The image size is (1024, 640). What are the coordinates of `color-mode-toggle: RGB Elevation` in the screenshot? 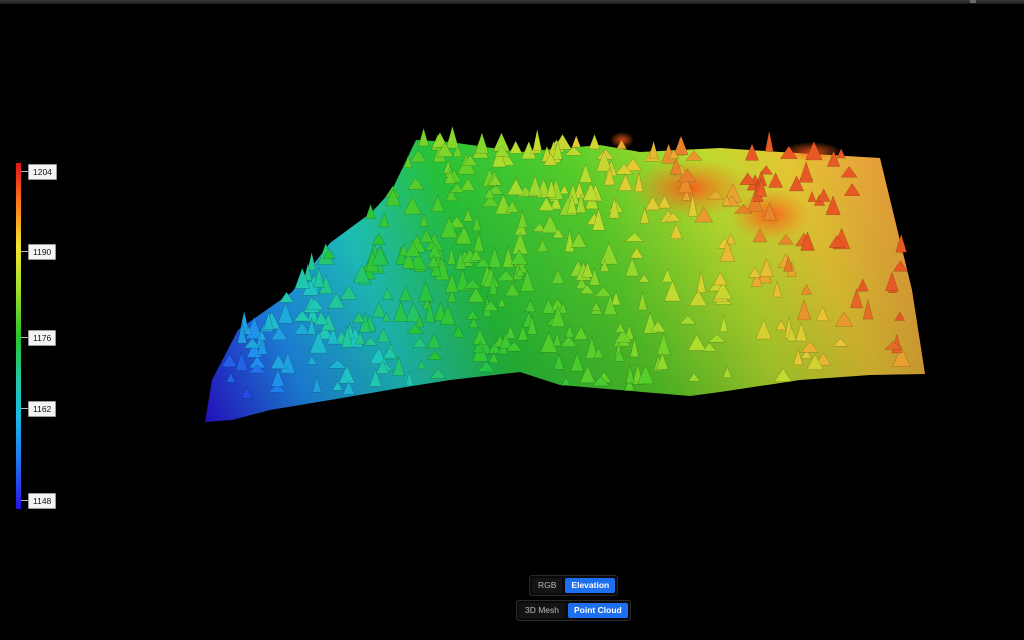 It's located at (574, 585).